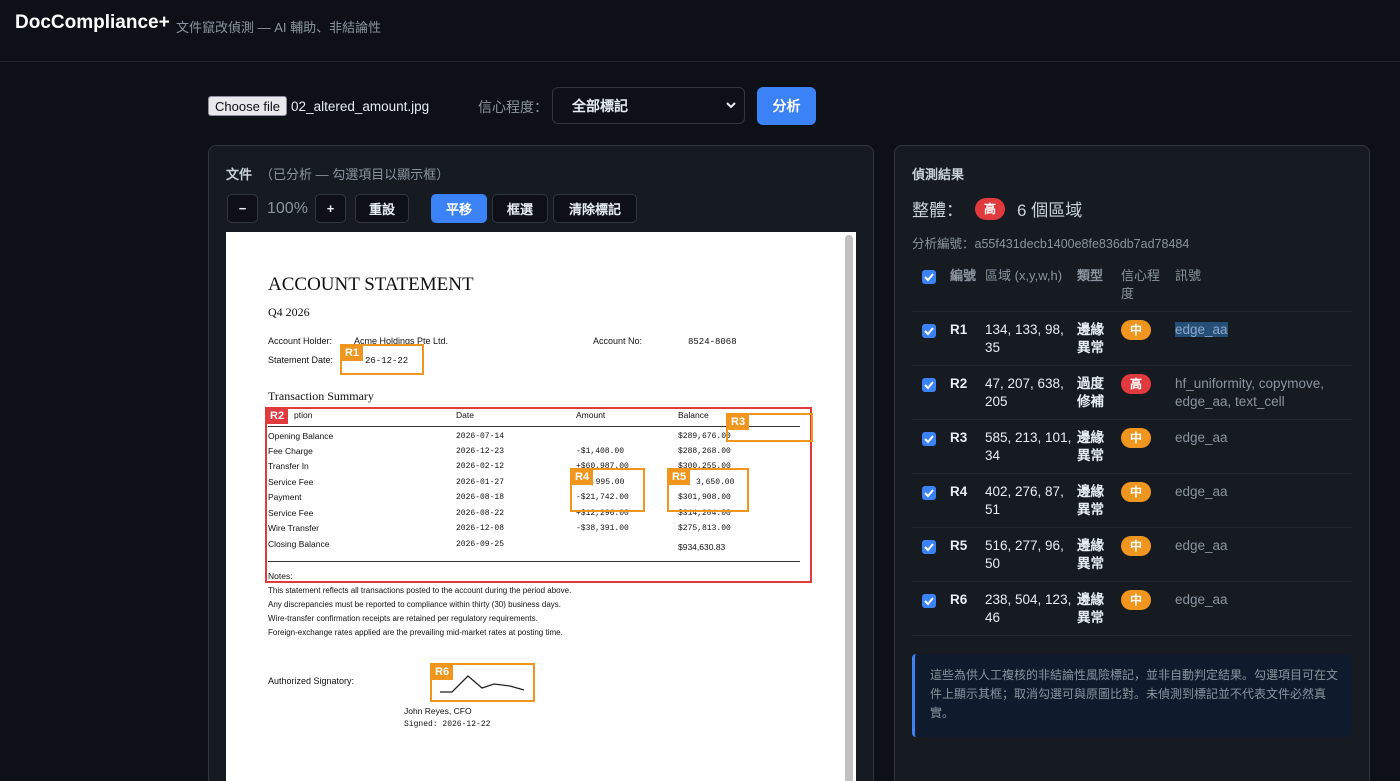 This screenshot has width=1400, height=781. Describe the element at coordinates (712, 342) in the screenshot. I see `account-no-value: 8524-8068` at that location.